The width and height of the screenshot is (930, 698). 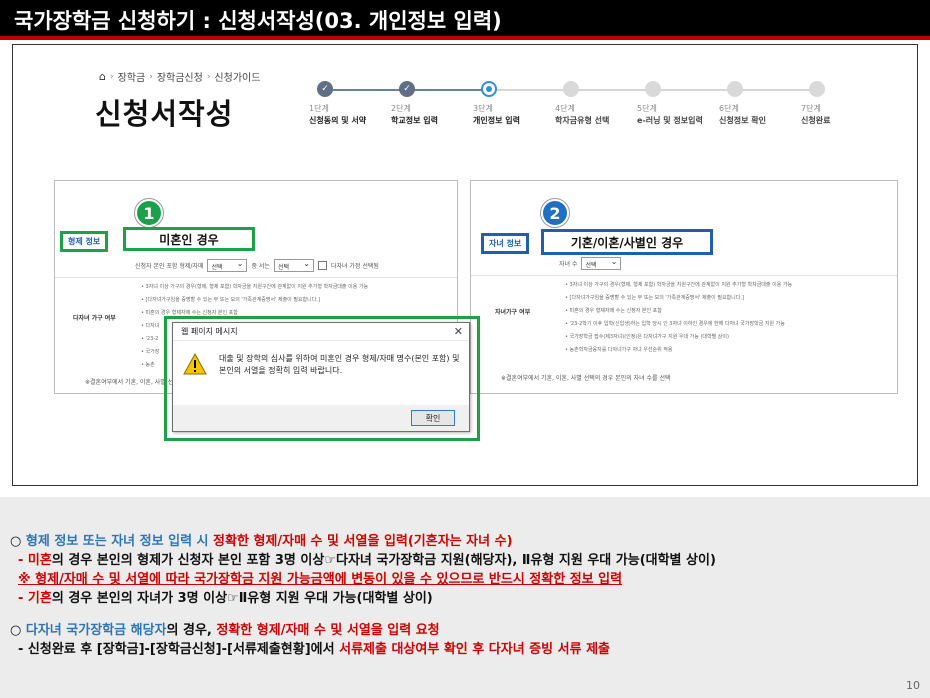 I want to click on child-count-select: 선택, so click(x=601, y=263).